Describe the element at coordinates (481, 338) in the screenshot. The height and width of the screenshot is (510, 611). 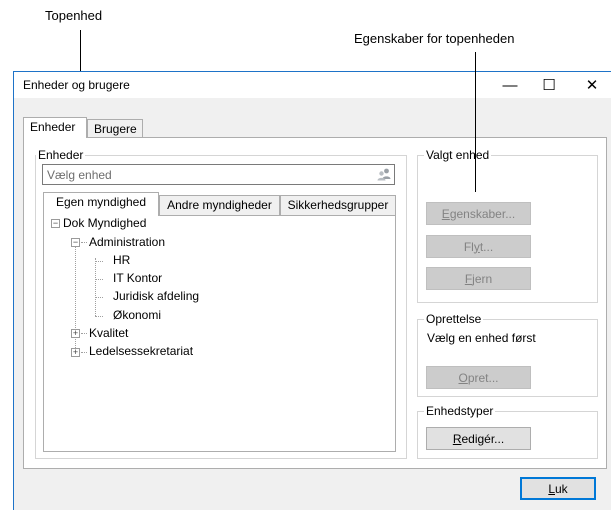
I see `creation-message: Vælg en enhed først` at that location.